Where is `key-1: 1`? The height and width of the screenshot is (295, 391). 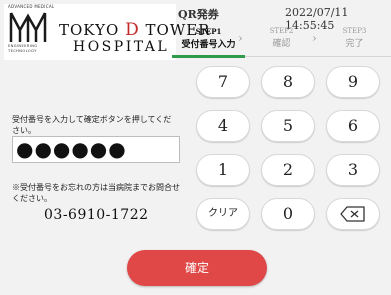 key-1: 1 is located at coordinates (223, 170).